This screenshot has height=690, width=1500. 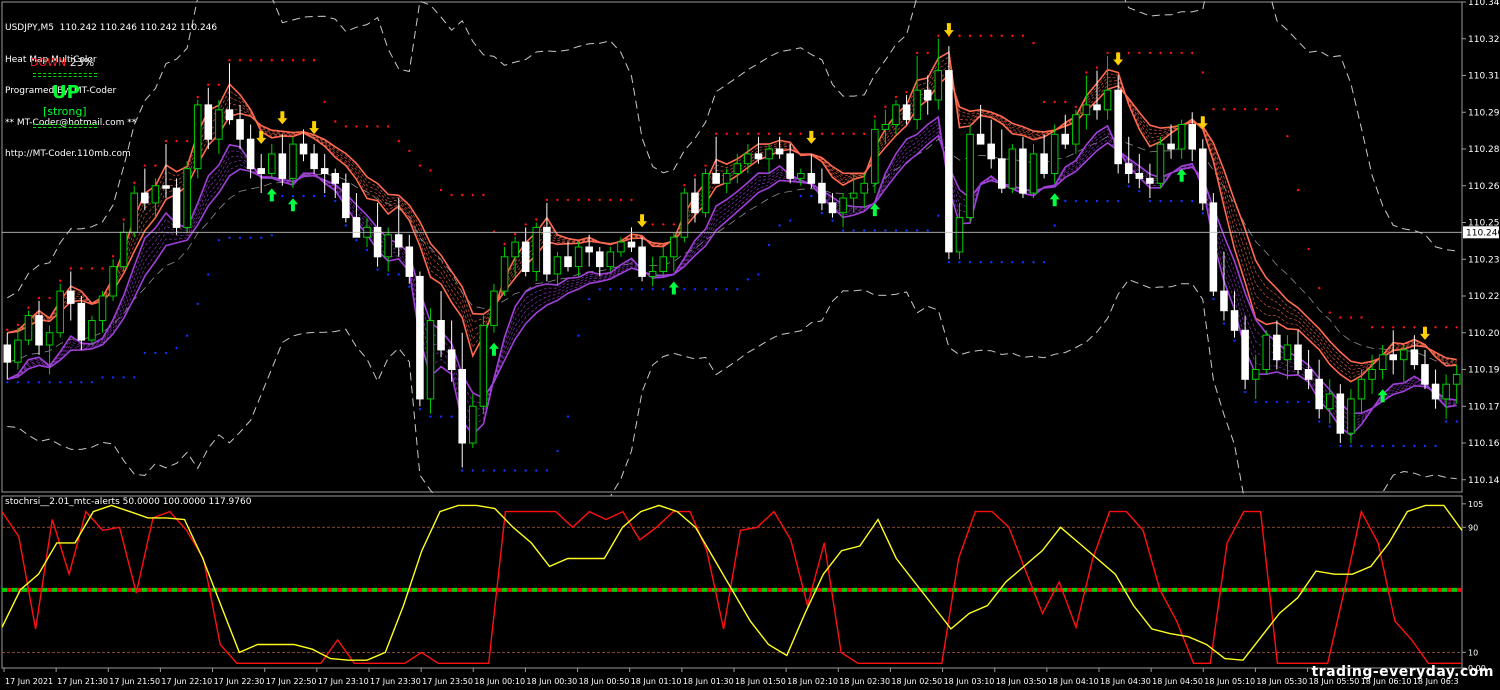 What do you see at coordinates (1125, 681) in the screenshot?
I see `time-tick-label: 18 Jun 04:30` at bounding box center [1125, 681].